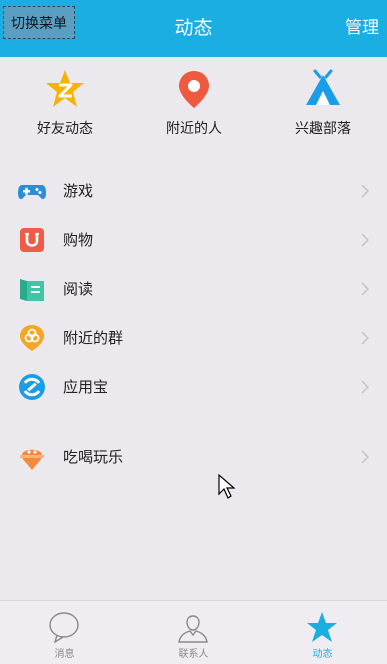 The height and width of the screenshot is (664, 387). I want to click on list-item-food-fun: 吃喝玩乐, so click(193, 457).